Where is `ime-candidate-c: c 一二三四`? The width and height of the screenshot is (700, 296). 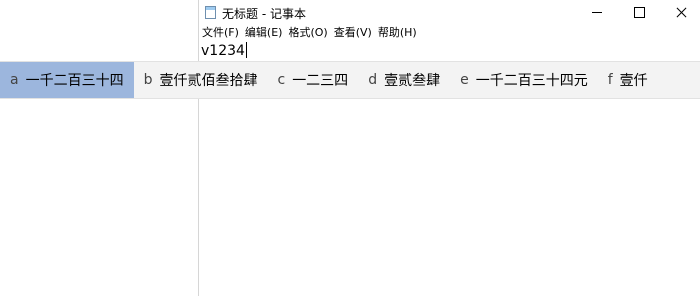 ime-candidate-c: c 一二三四 is located at coordinates (312, 80).